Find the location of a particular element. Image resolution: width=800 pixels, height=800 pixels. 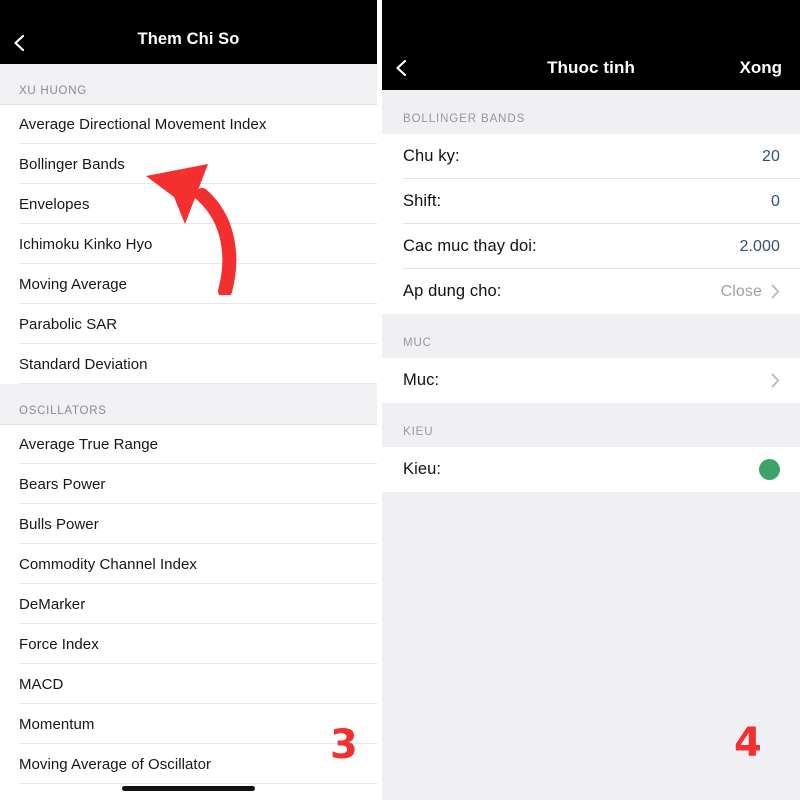

section-group-muc: Muc: is located at coordinates (591, 380).